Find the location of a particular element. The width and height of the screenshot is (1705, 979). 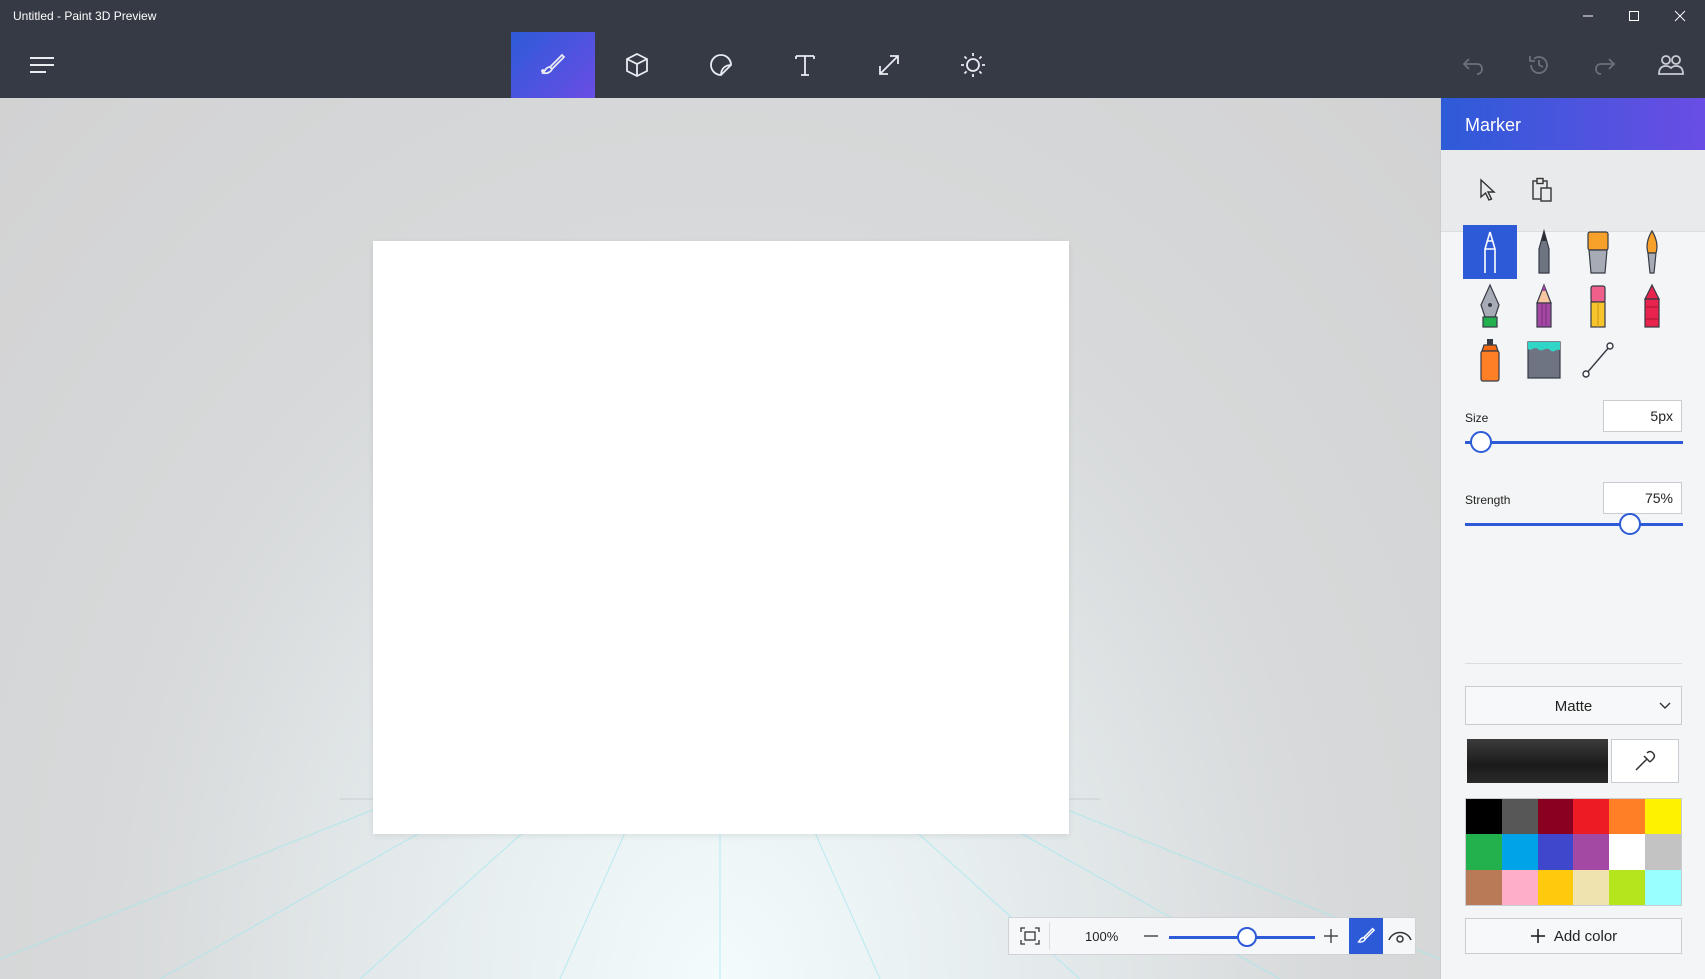

zoom-bar: 100% is located at coordinates (1212, 936).